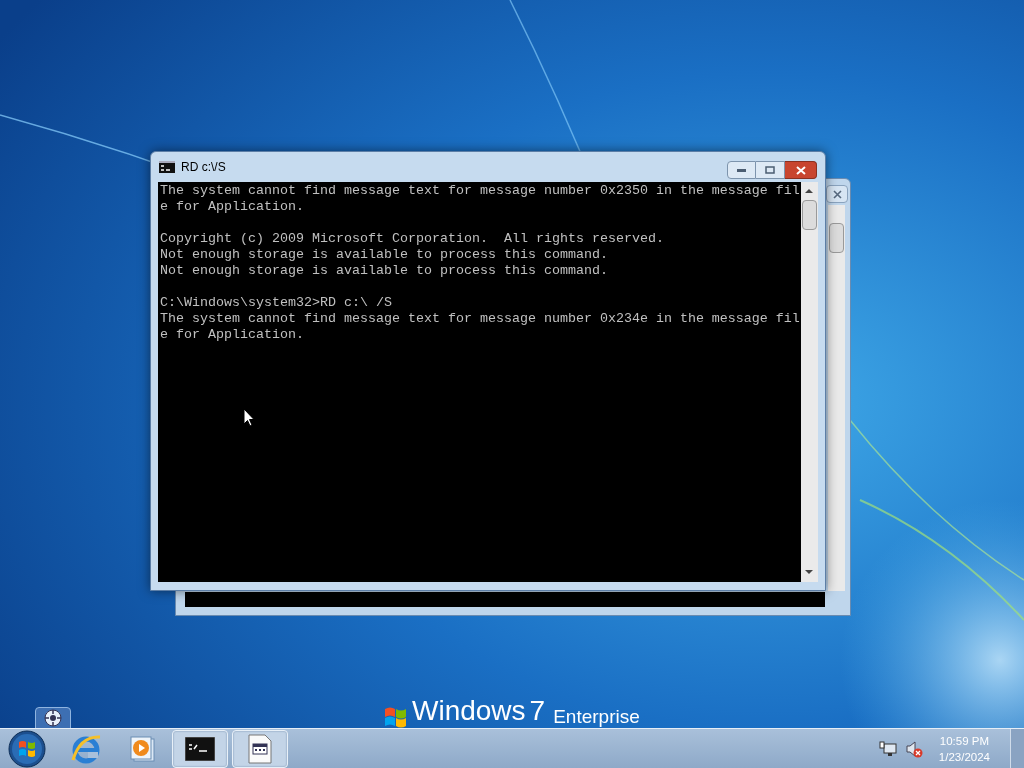 The width and height of the screenshot is (1024, 768). Describe the element at coordinates (809, 572) in the screenshot. I see `scroll-down-icon` at that location.